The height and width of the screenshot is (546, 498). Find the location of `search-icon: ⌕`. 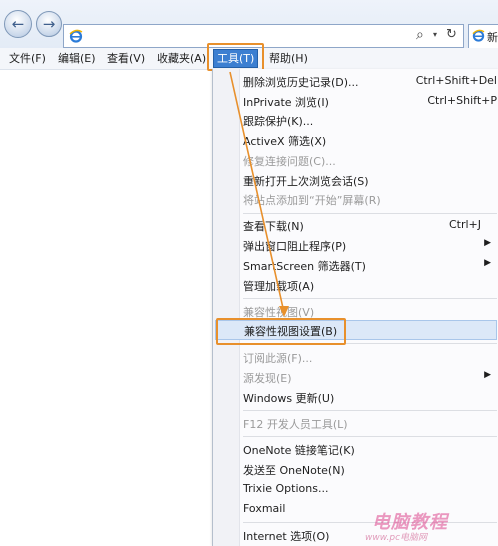

search-icon: ⌕ is located at coordinates (420, 35).